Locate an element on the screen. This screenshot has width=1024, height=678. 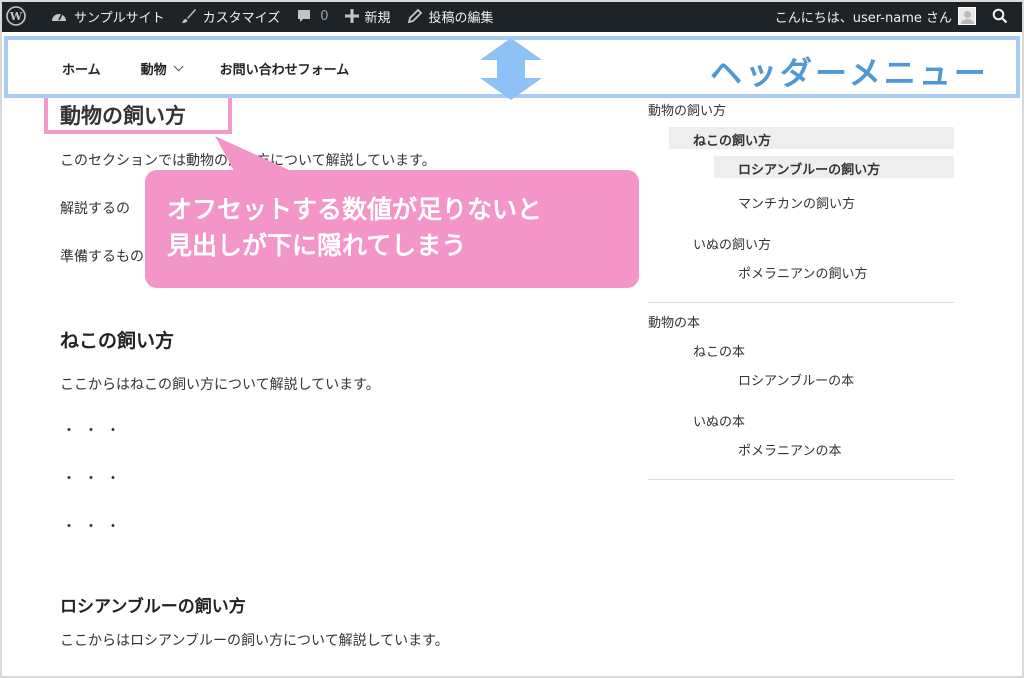
paragraph-explain: 解説するの is located at coordinates (95, 209).